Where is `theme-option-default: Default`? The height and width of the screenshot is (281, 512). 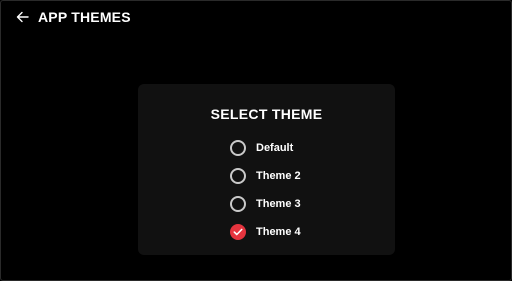 theme-option-default: Default is located at coordinates (265, 148).